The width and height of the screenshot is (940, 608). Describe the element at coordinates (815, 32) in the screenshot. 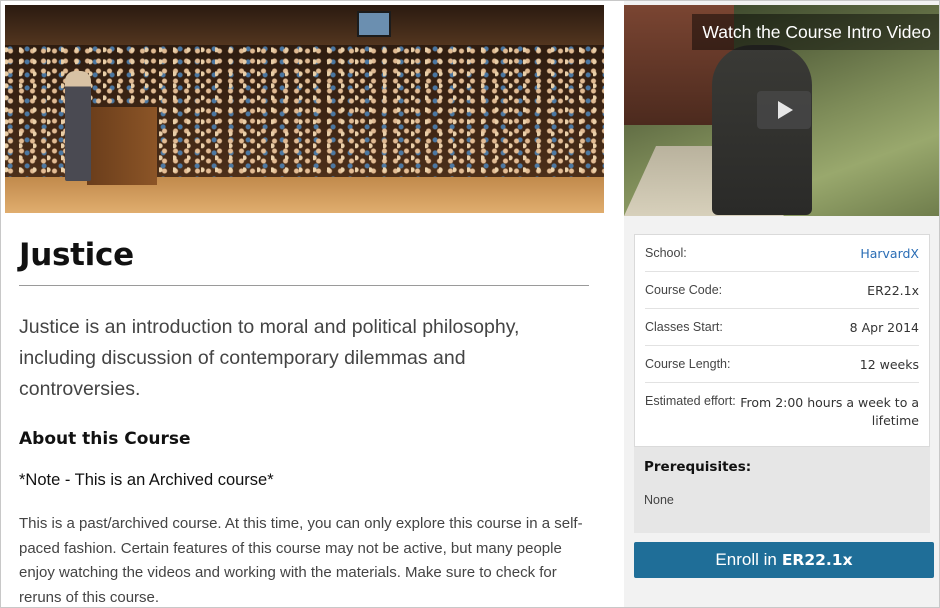

I see `video-title: Watch the Course Intro Video` at that location.